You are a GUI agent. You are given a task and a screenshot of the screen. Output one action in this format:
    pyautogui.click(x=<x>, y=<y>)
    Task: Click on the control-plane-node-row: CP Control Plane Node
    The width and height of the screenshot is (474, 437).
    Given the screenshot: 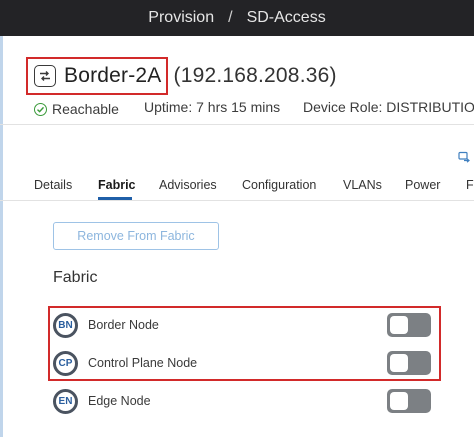 What is the action you would take?
    pyautogui.click(x=243, y=365)
    